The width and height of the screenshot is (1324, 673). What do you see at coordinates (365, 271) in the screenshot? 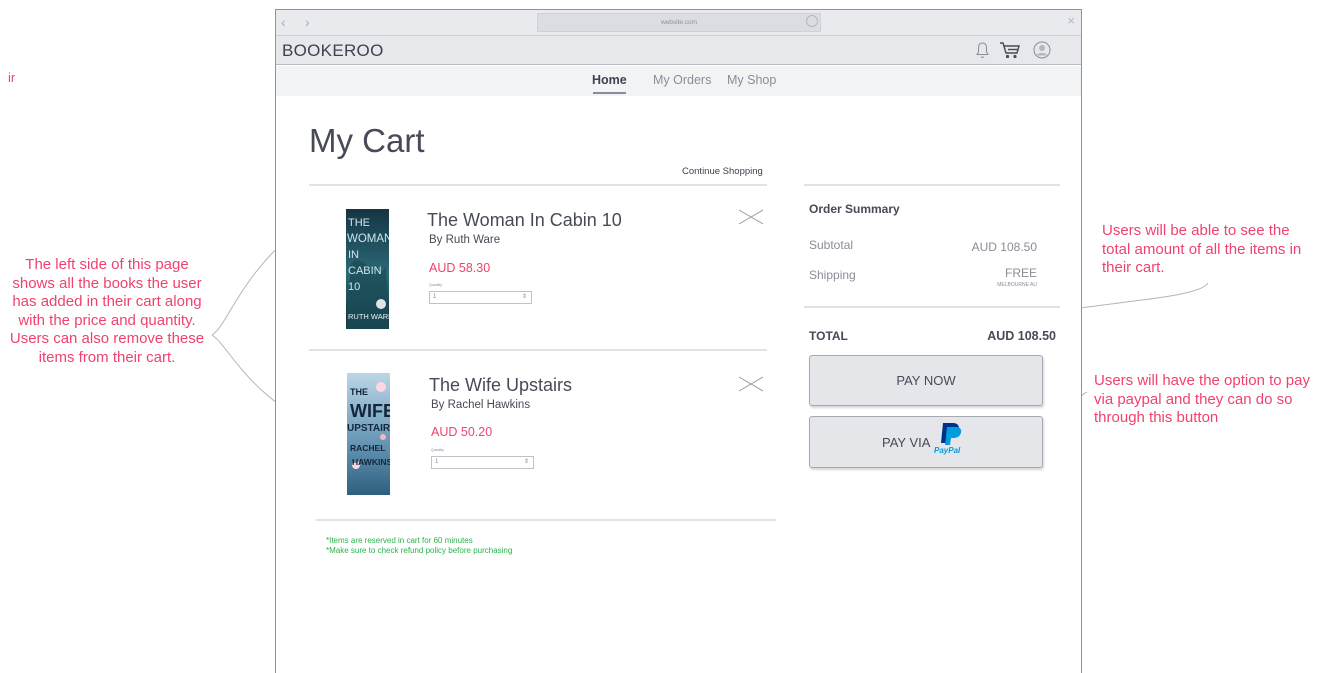
I see `cover-title-line: CABIN` at bounding box center [365, 271].